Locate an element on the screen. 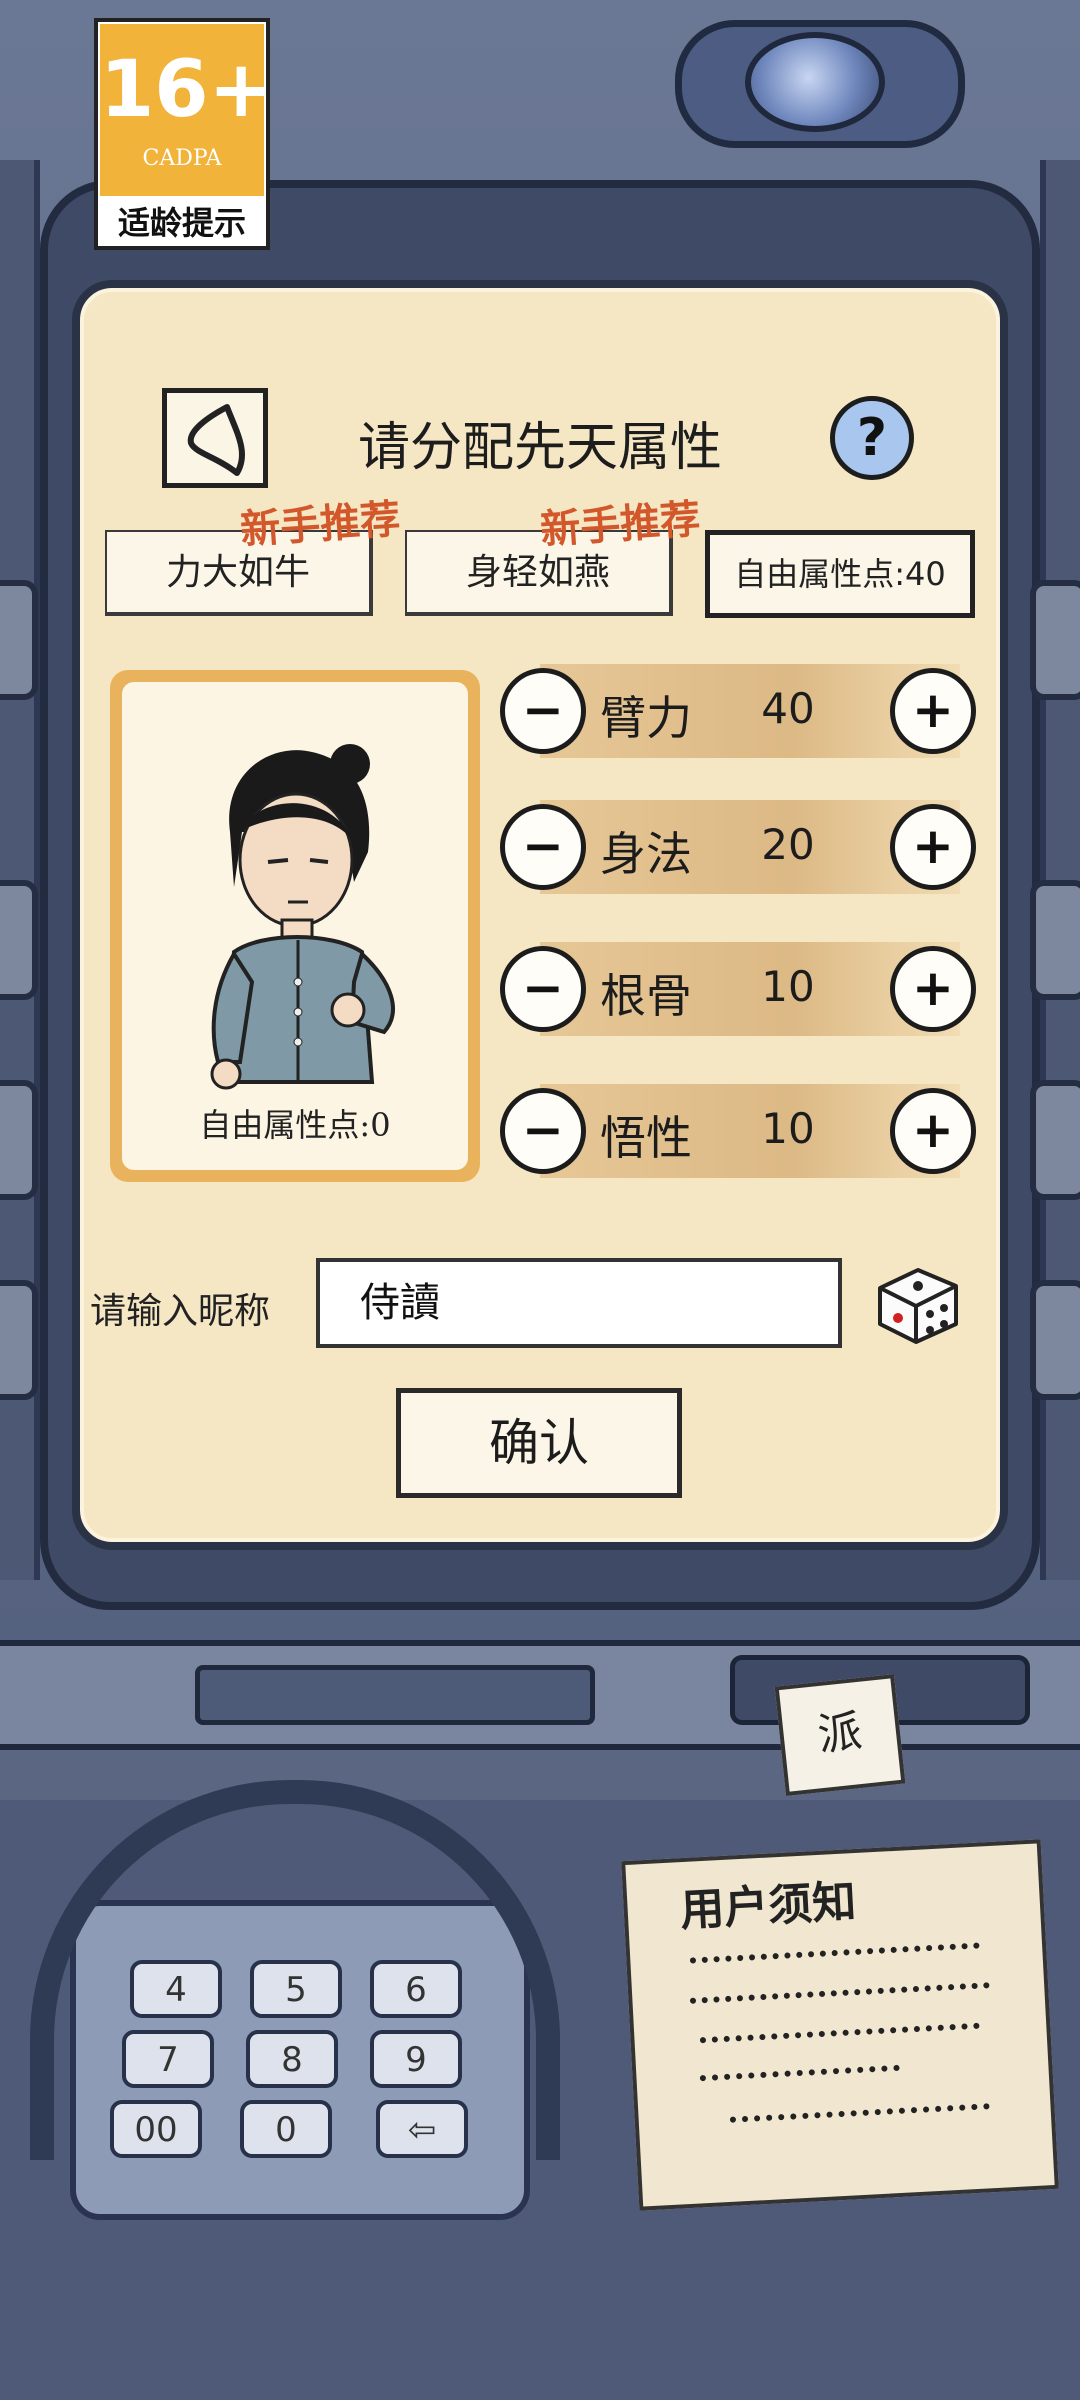 The width and height of the screenshot is (1080, 2400). attribute-name: 臂力 is located at coordinates (646, 718).